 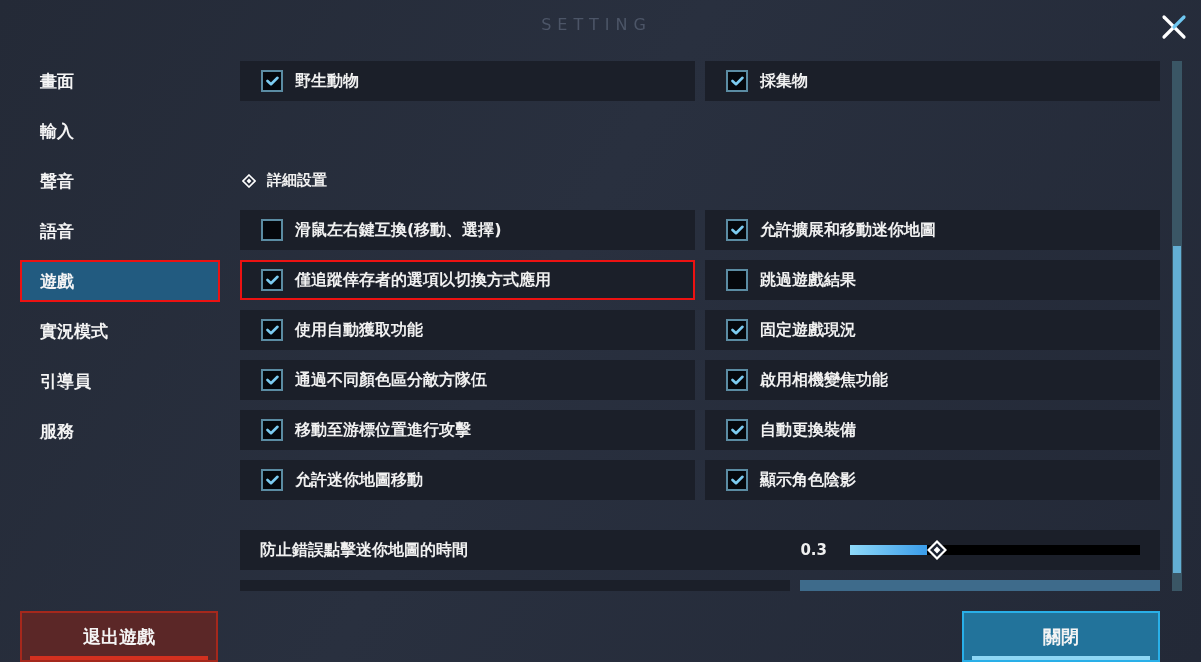 What do you see at coordinates (120, 281) in the screenshot?
I see `sidebar-item: 遊戲` at bounding box center [120, 281].